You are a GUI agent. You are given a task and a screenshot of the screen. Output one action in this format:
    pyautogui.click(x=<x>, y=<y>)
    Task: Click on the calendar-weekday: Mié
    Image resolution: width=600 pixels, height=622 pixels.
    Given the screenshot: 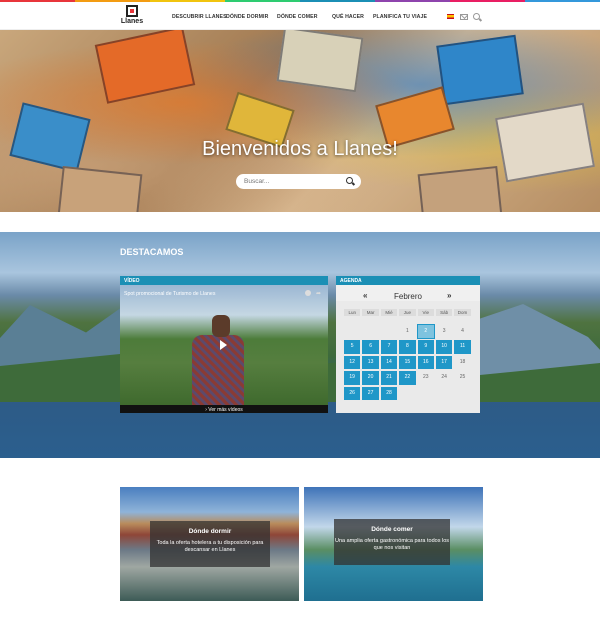 What is the action you would take?
    pyautogui.click(x=389, y=312)
    